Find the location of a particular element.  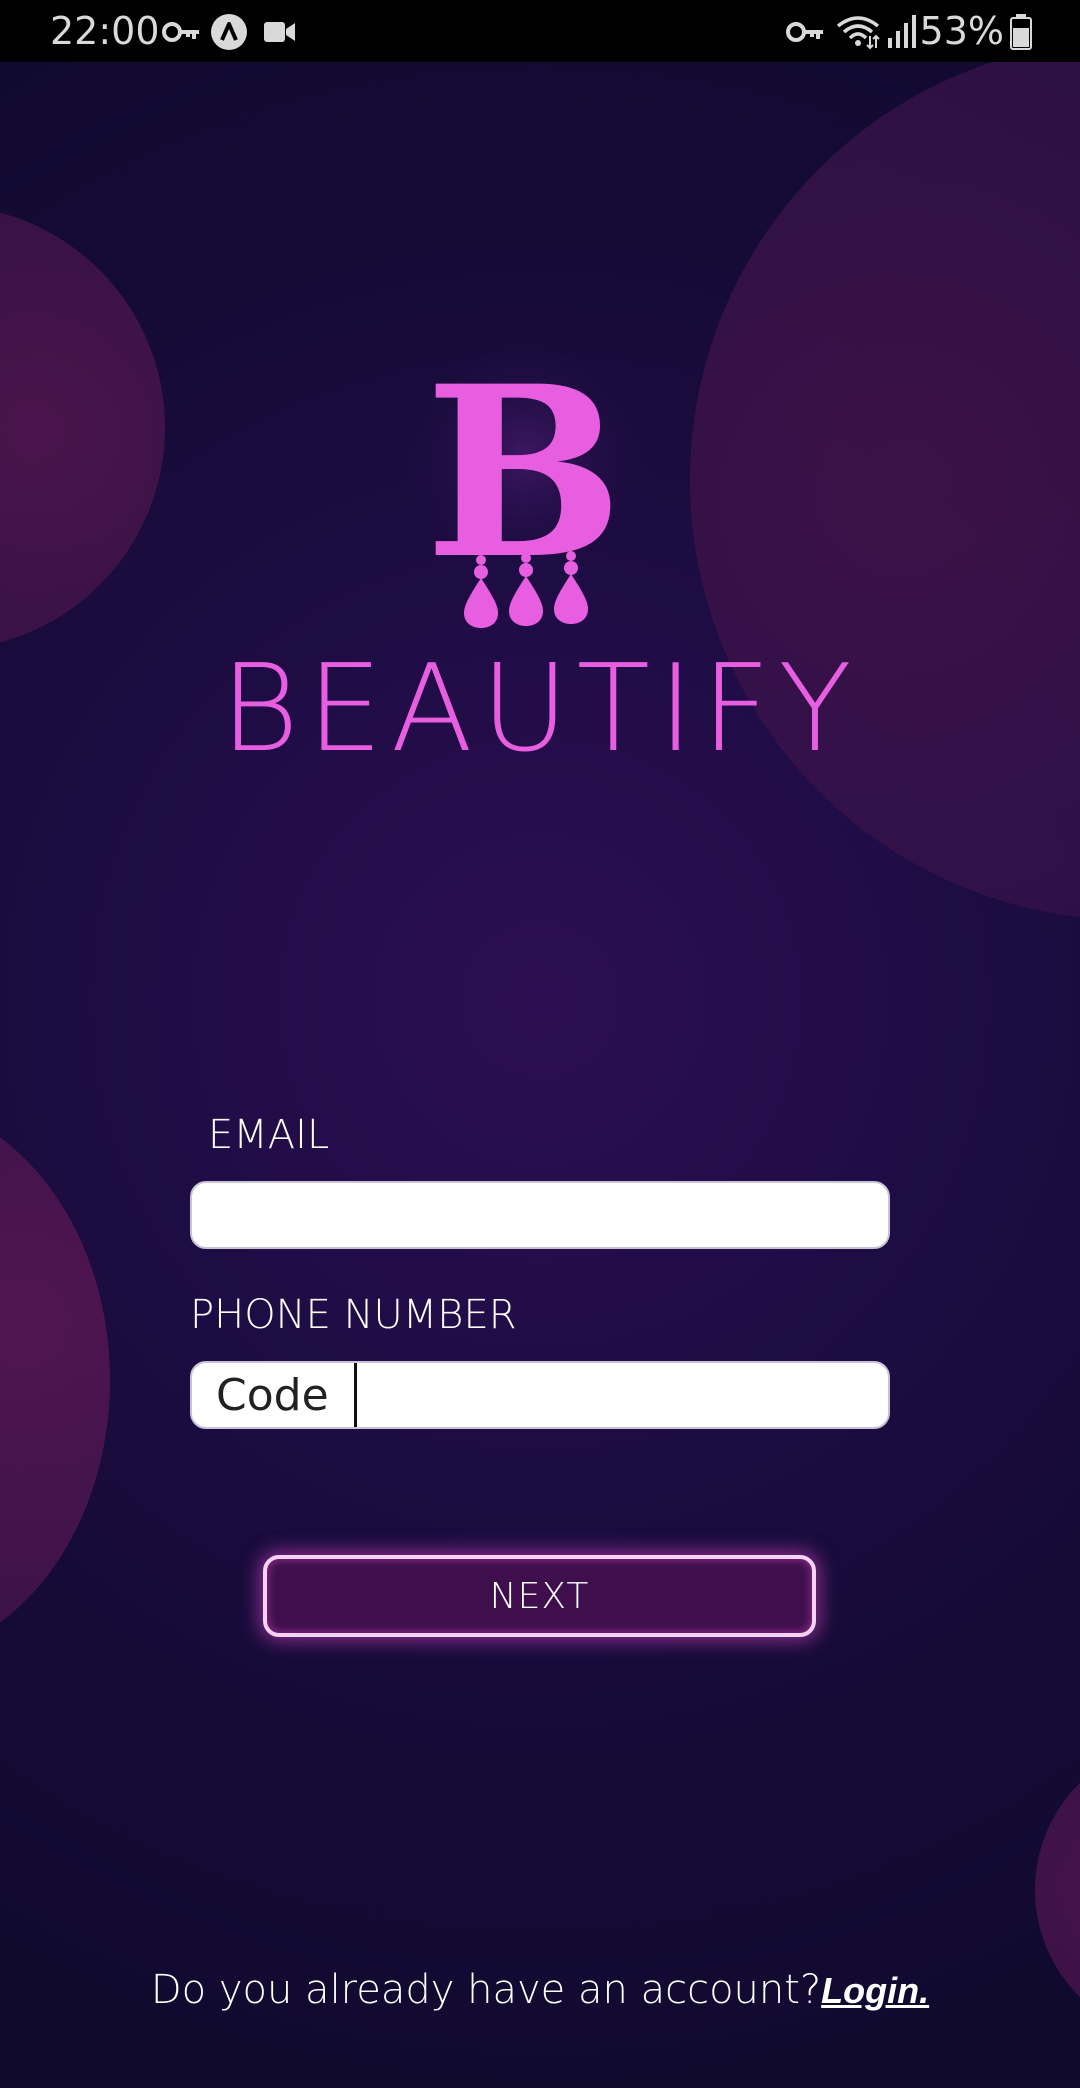

phone-number-group is located at coordinates (540, 1395).